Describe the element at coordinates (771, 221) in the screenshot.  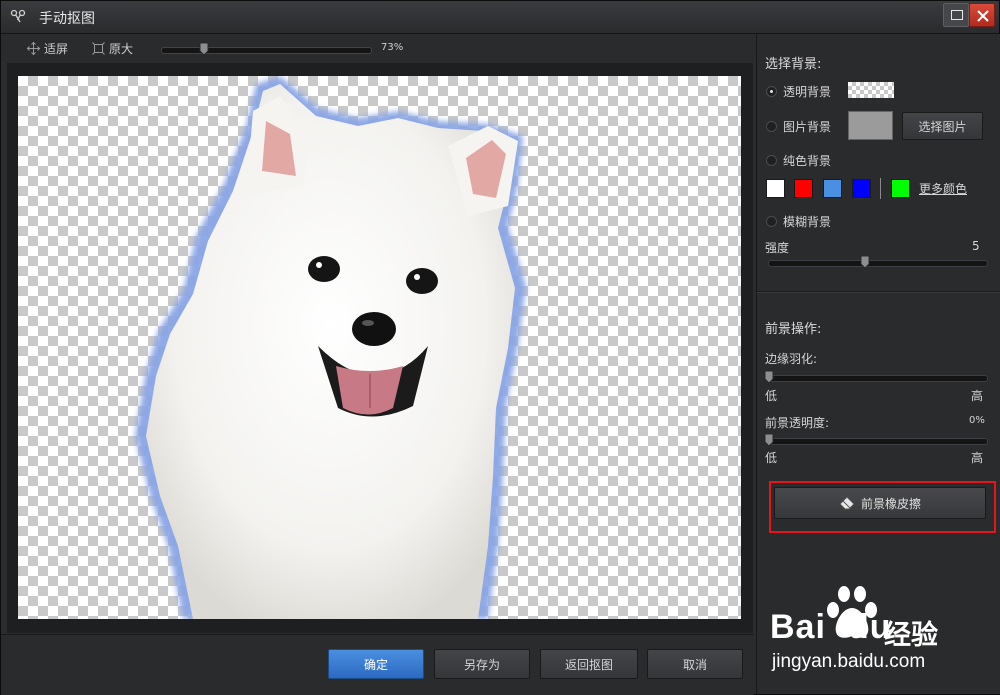
I see `blur-background-radio` at that location.